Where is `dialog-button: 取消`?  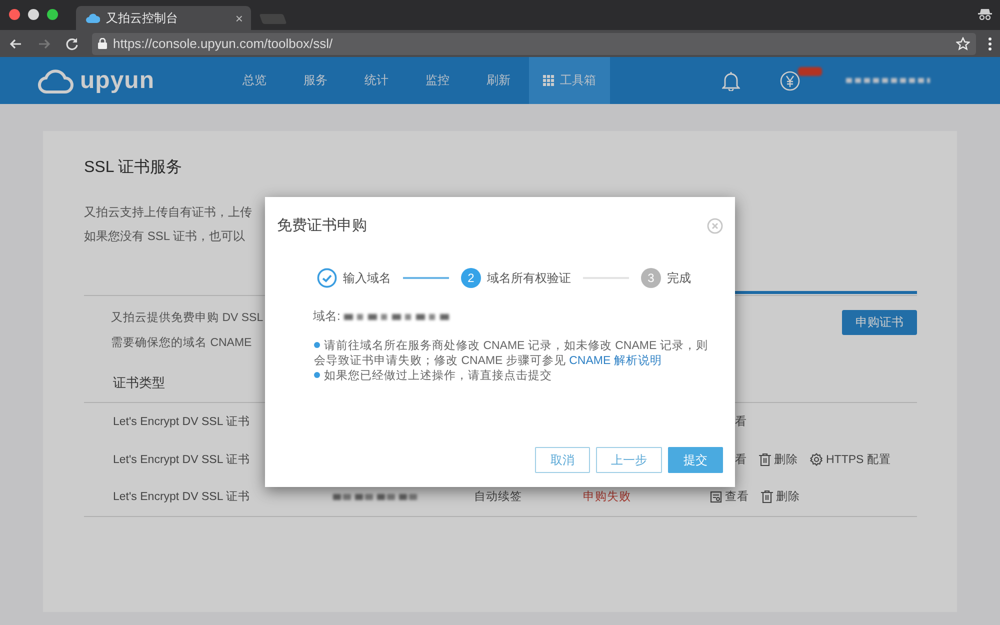 dialog-button: 取消 is located at coordinates (562, 460).